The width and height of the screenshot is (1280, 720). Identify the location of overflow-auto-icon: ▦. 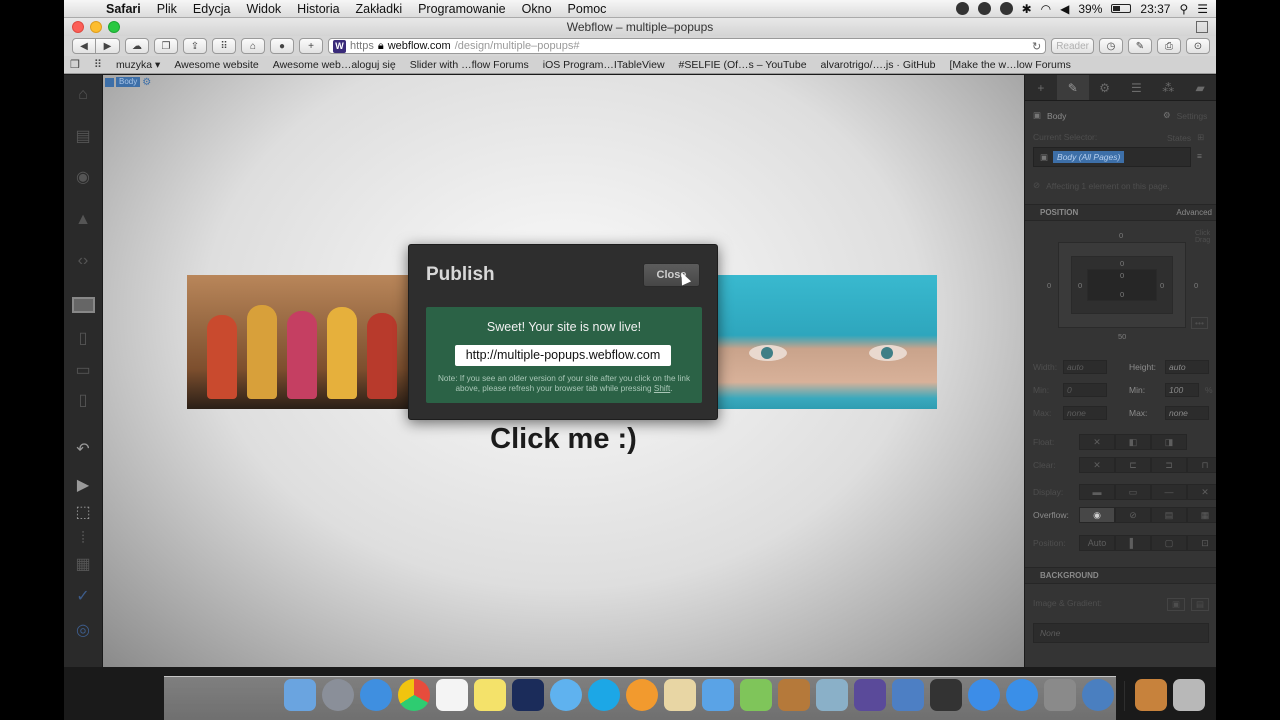
(1201, 515).